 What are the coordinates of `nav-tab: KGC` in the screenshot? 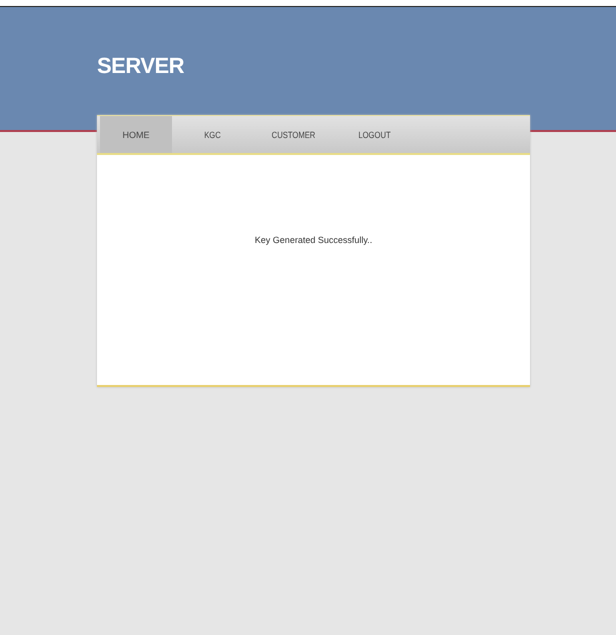 It's located at (212, 134).